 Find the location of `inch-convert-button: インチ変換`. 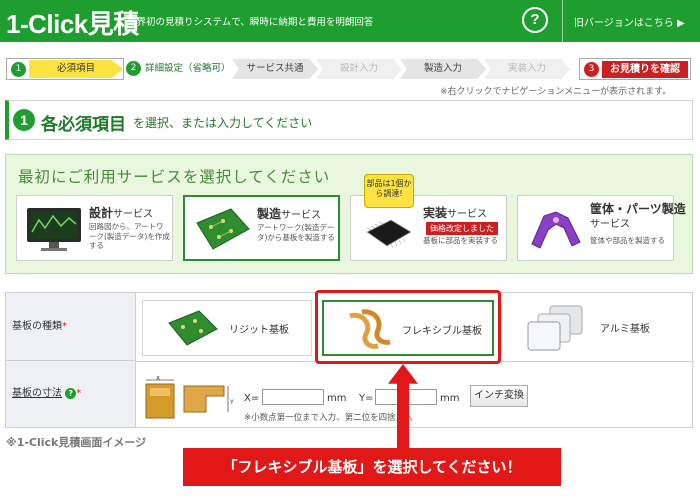

inch-convert-button: インチ変換 is located at coordinates (499, 396).